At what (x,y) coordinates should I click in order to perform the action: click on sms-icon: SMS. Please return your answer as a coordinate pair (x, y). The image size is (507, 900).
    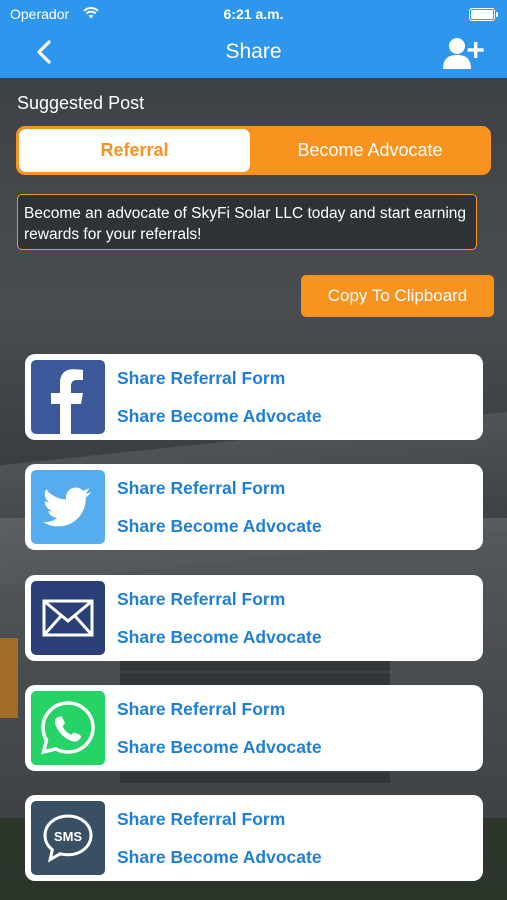
    Looking at the image, I should click on (68, 838).